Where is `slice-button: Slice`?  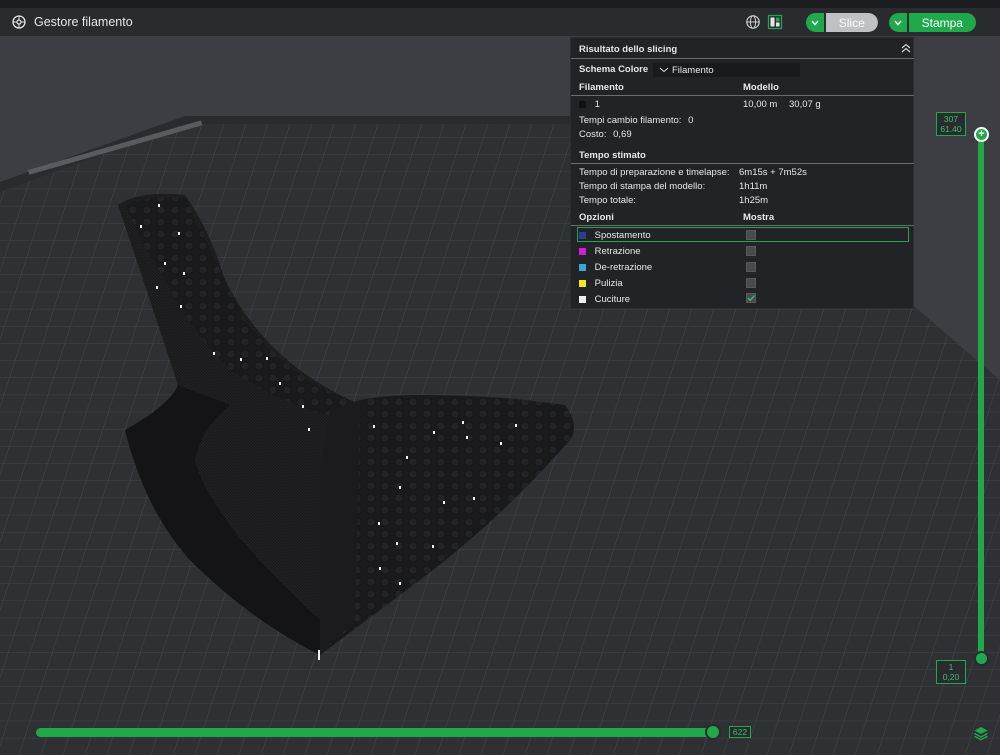
slice-button: Slice is located at coordinates (842, 22).